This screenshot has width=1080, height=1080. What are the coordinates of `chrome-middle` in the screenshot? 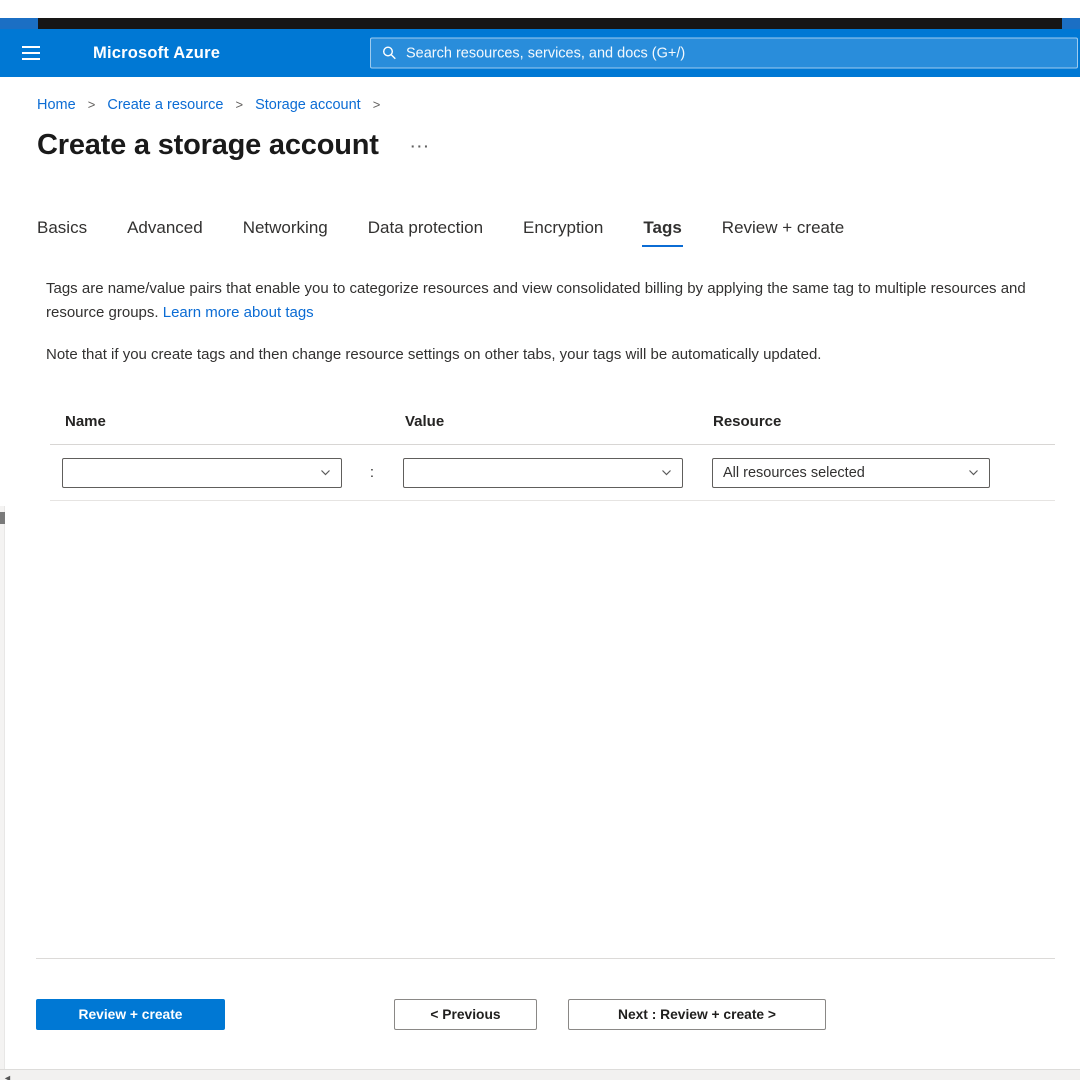 It's located at (550, 23).